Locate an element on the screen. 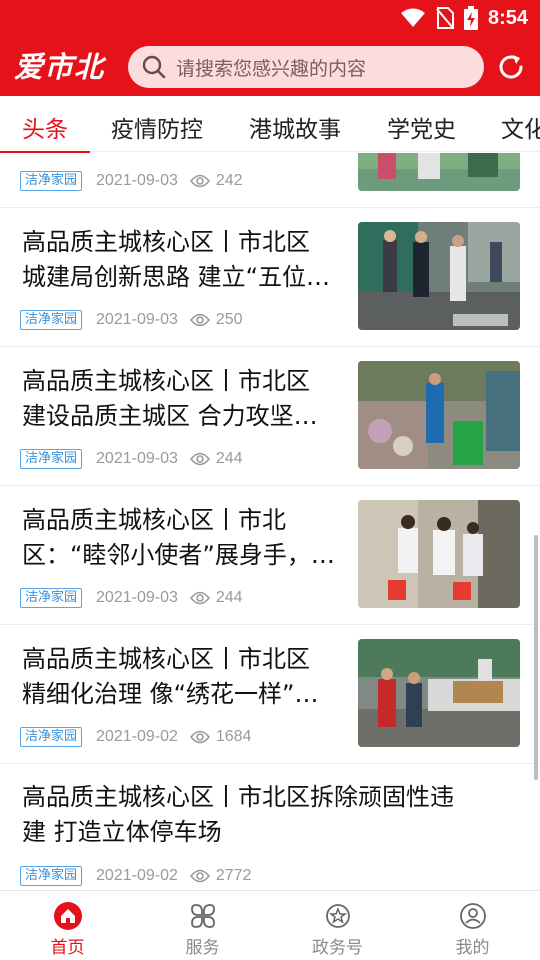 The width and height of the screenshot is (540, 960). app-header: 8:54 爱市北 请搜索您感兴趣的内容 is located at coordinates (270, 48).